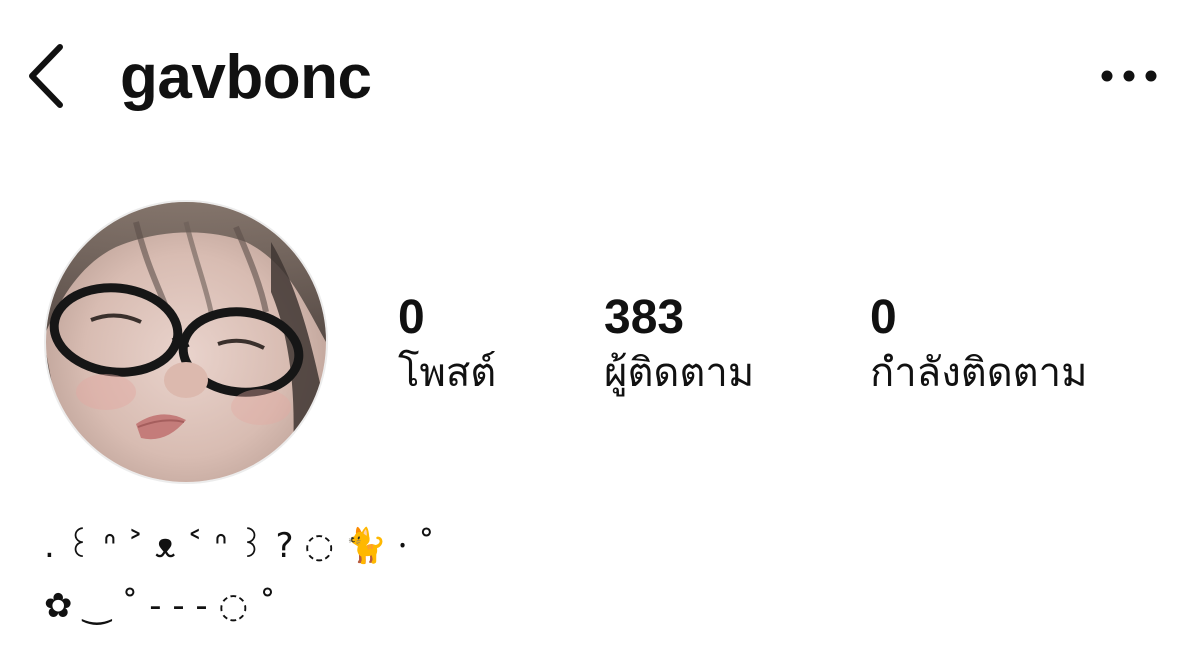 This screenshot has width=1200, height=671. I want to click on posts-label: โพสต์, so click(447, 373).